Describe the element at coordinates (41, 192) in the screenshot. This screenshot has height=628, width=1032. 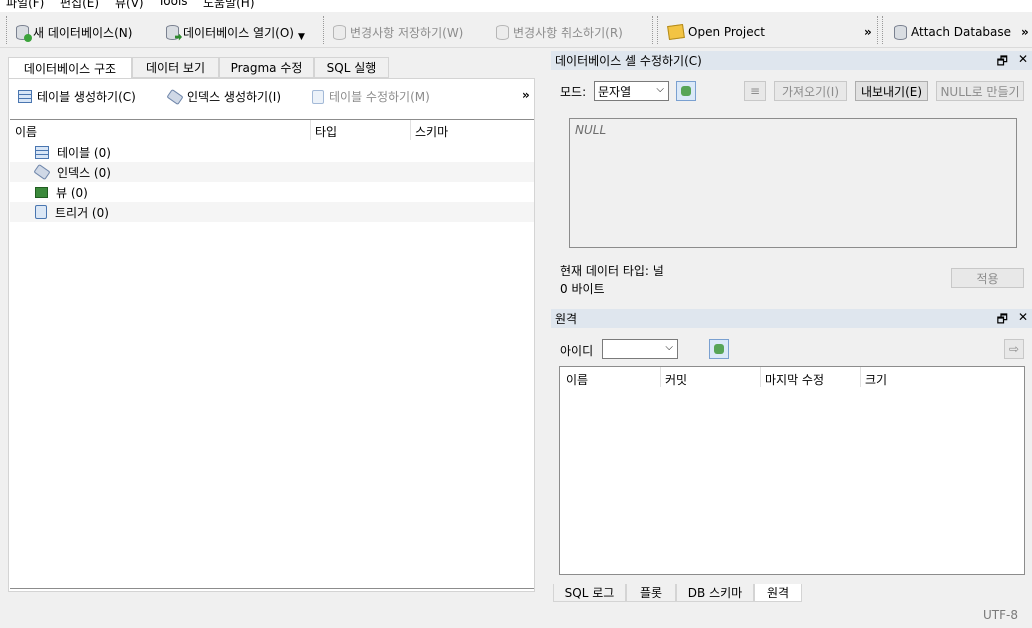
I see `view-icon` at that location.